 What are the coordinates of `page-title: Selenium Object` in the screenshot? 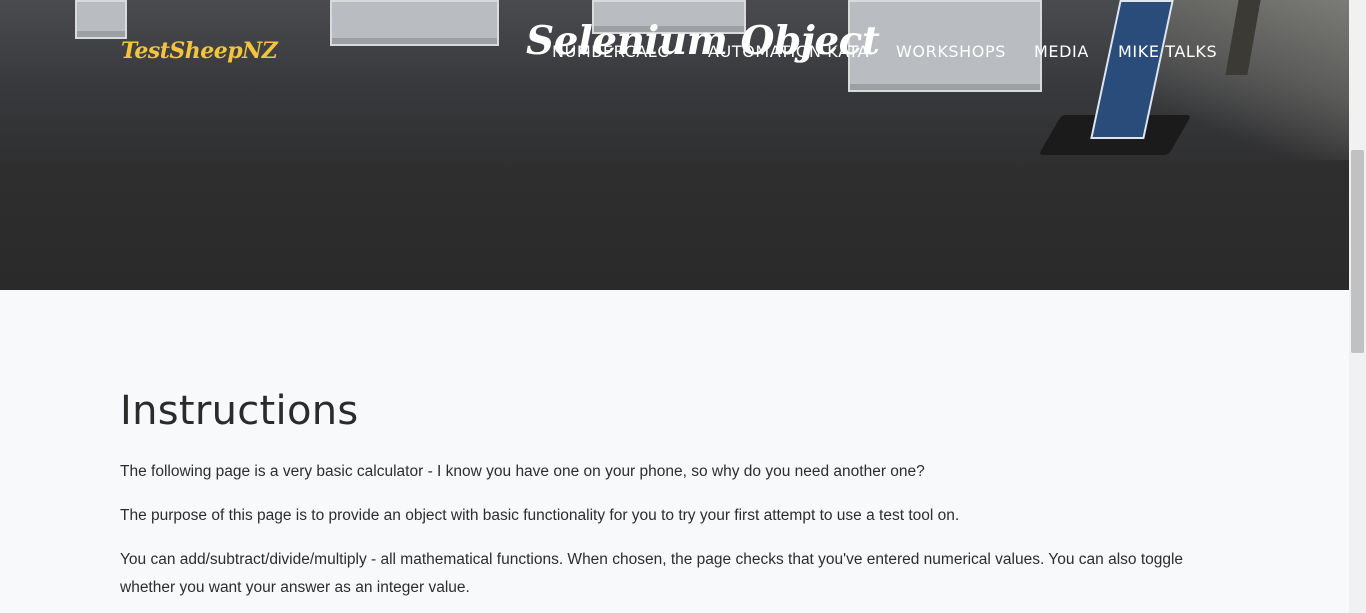 It's located at (703, 41).